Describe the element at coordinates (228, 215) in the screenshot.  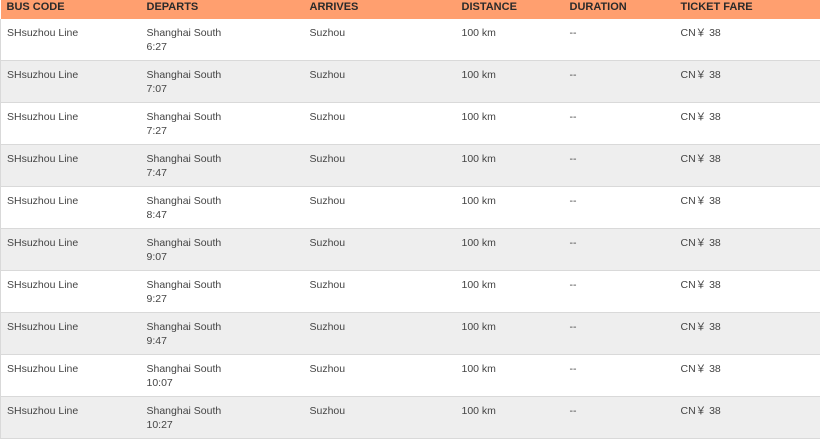
I see `depart-time: 8:47` at that location.